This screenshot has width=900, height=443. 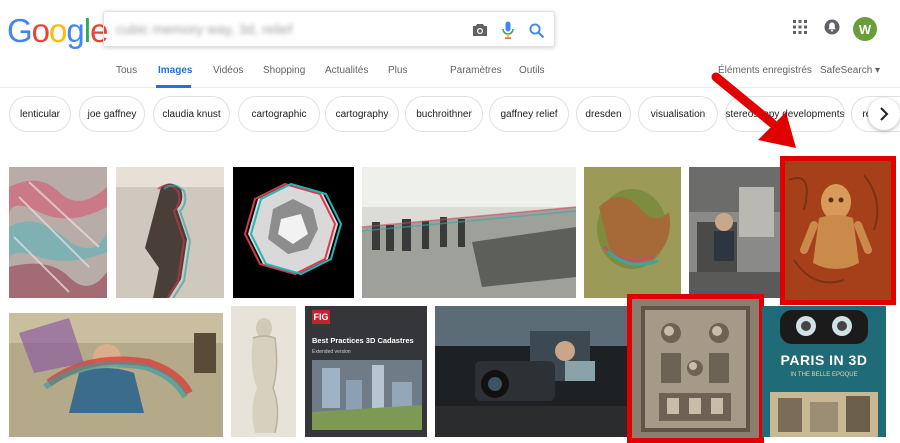 What do you see at coordinates (75, 30) in the screenshot?
I see `logo-letter: g` at bounding box center [75, 30].